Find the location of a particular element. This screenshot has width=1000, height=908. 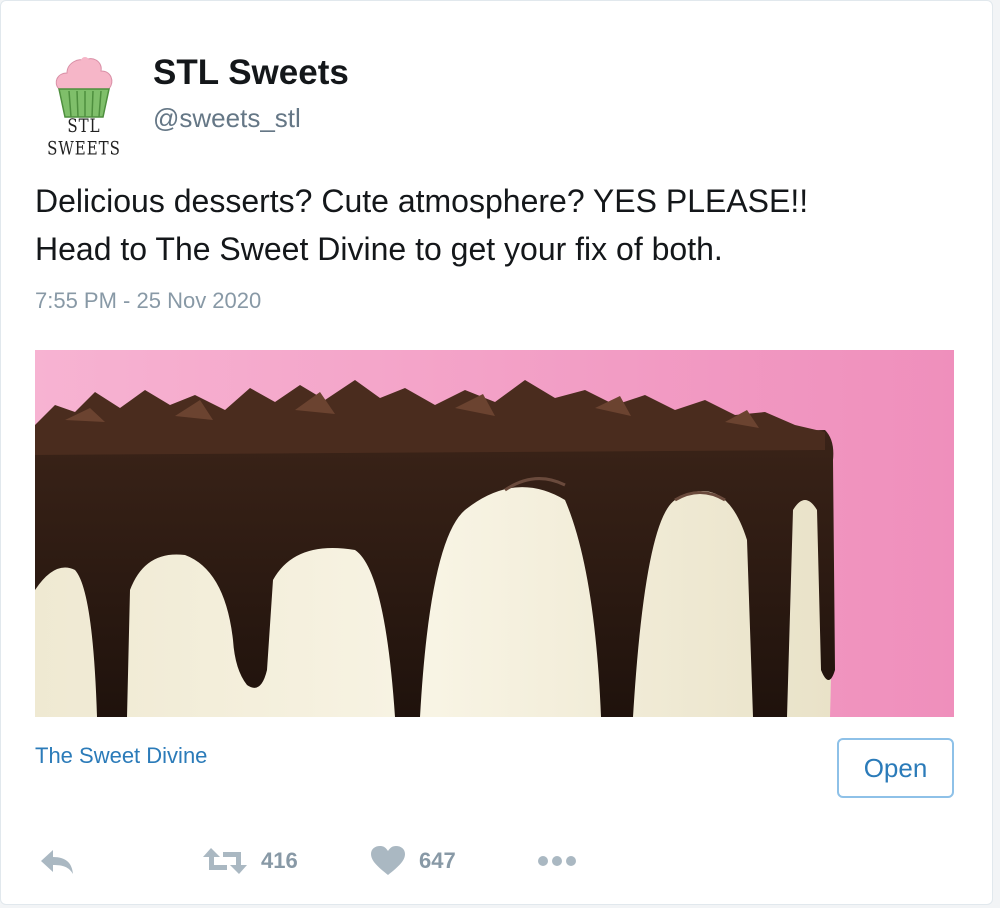

more-icon is located at coordinates (557, 861).